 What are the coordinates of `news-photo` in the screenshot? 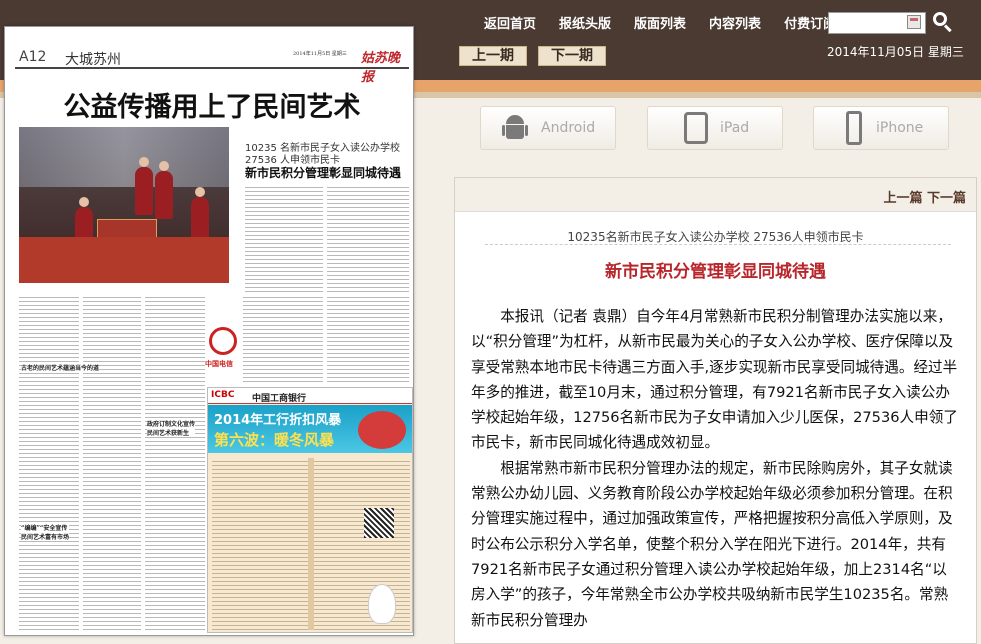 It's located at (124, 205).